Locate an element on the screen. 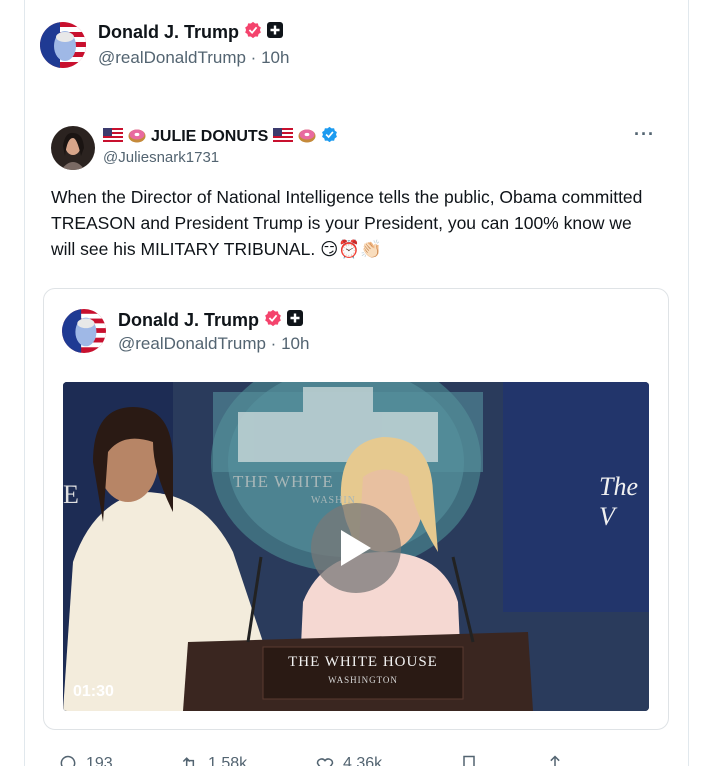 The image size is (716, 766). reply-count: 193 is located at coordinates (99, 760).